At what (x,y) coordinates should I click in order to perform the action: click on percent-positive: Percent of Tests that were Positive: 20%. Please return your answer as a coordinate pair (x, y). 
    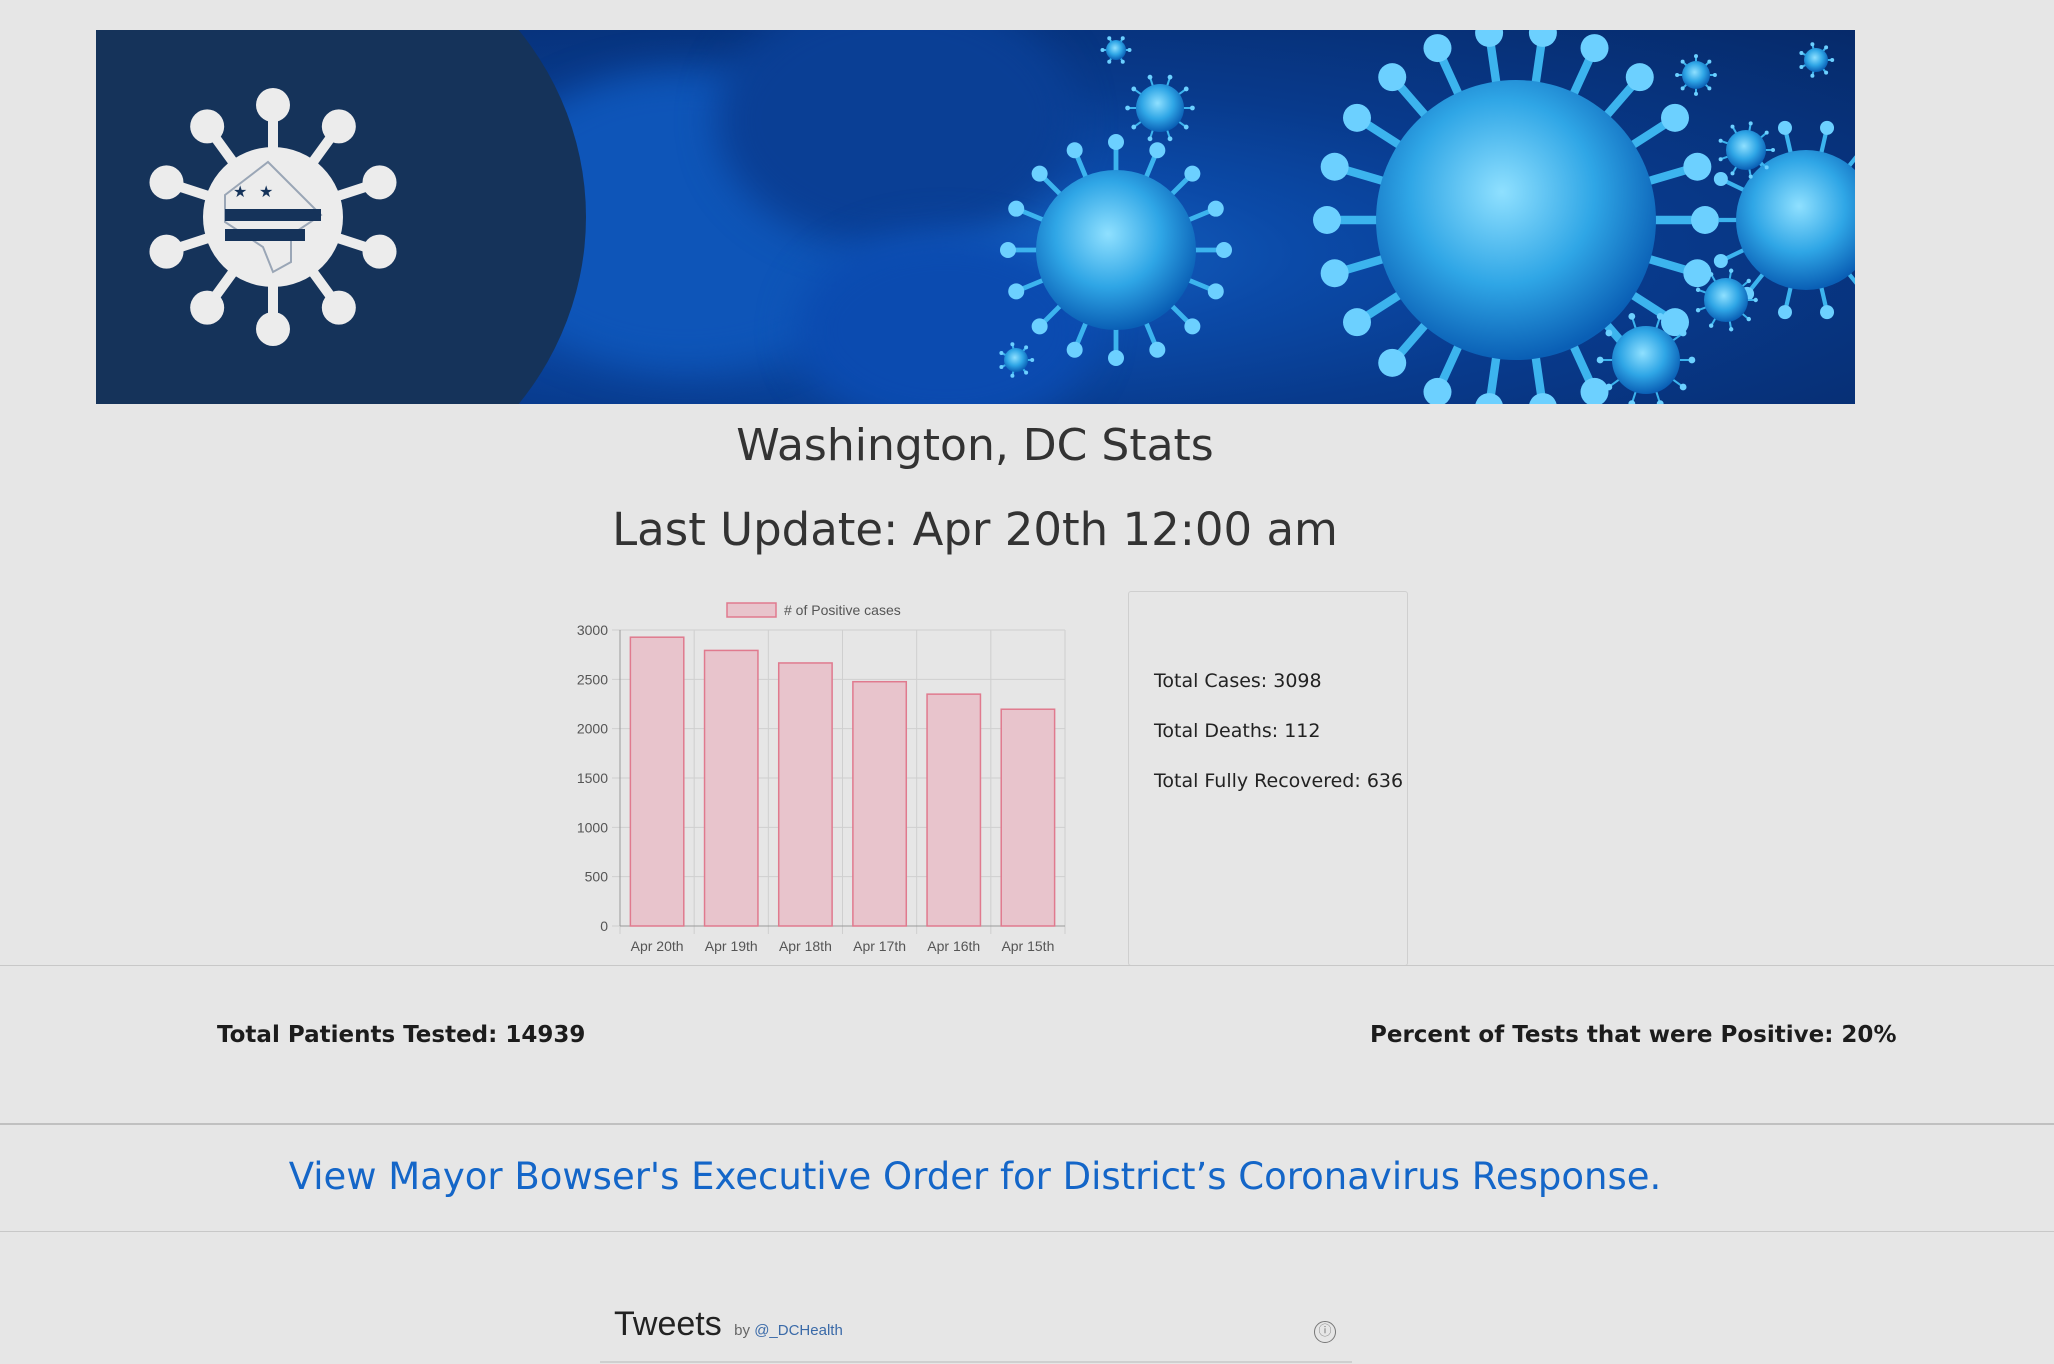
    Looking at the image, I should click on (1633, 1035).